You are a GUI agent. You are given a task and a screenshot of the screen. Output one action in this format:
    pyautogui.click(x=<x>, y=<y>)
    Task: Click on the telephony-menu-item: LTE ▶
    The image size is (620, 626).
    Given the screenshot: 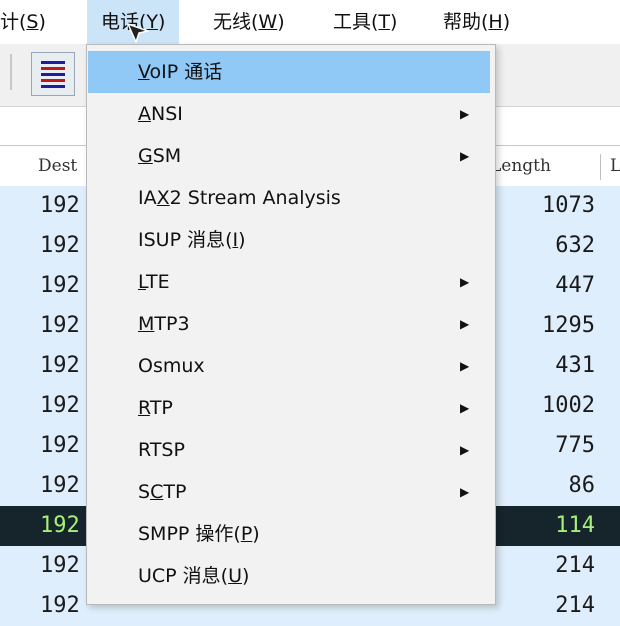 What is the action you would take?
    pyautogui.click(x=289, y=282)
    